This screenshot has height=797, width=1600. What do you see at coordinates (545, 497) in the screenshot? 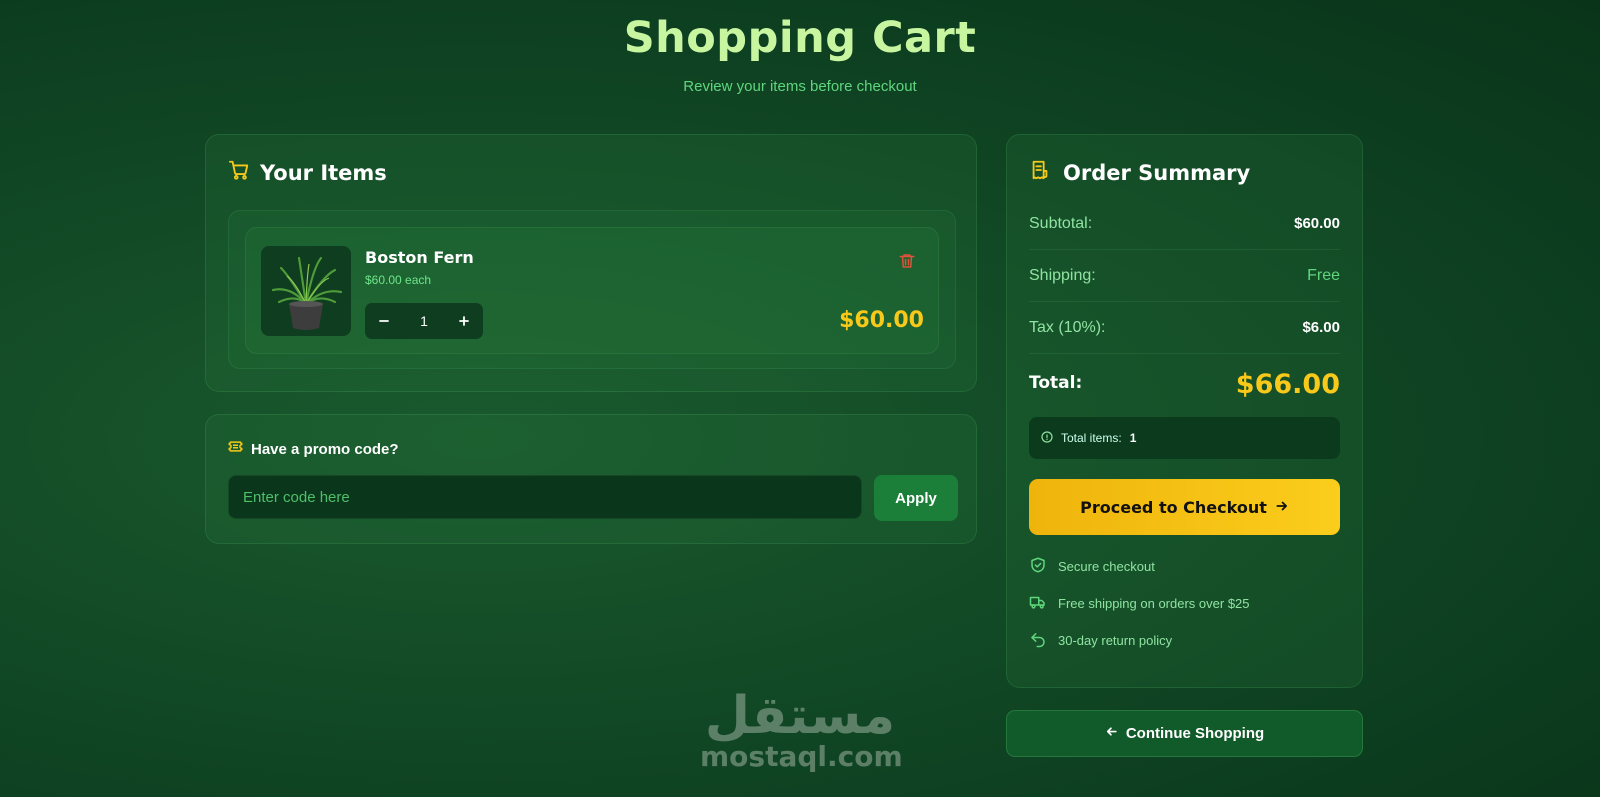
I see `promo-code-input` at bounding box center [545, 497].